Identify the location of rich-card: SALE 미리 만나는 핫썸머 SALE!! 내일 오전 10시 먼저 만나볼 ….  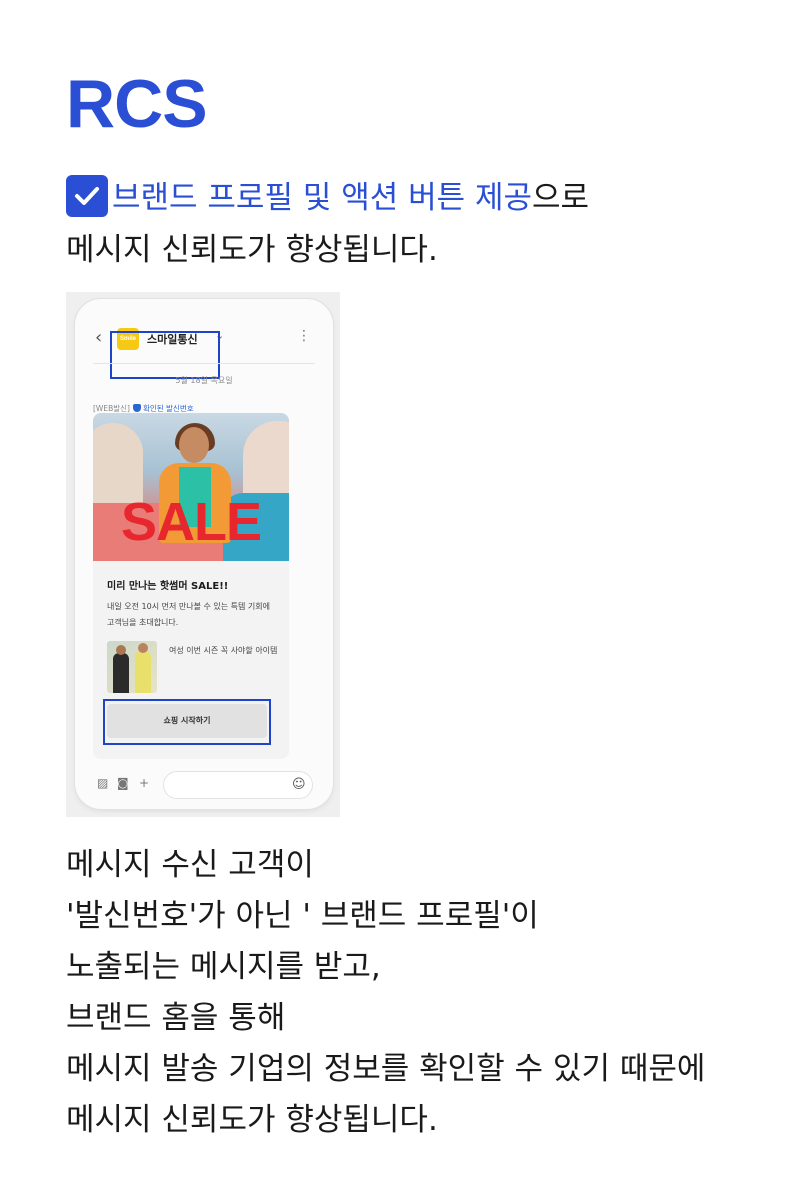
(191, 586).